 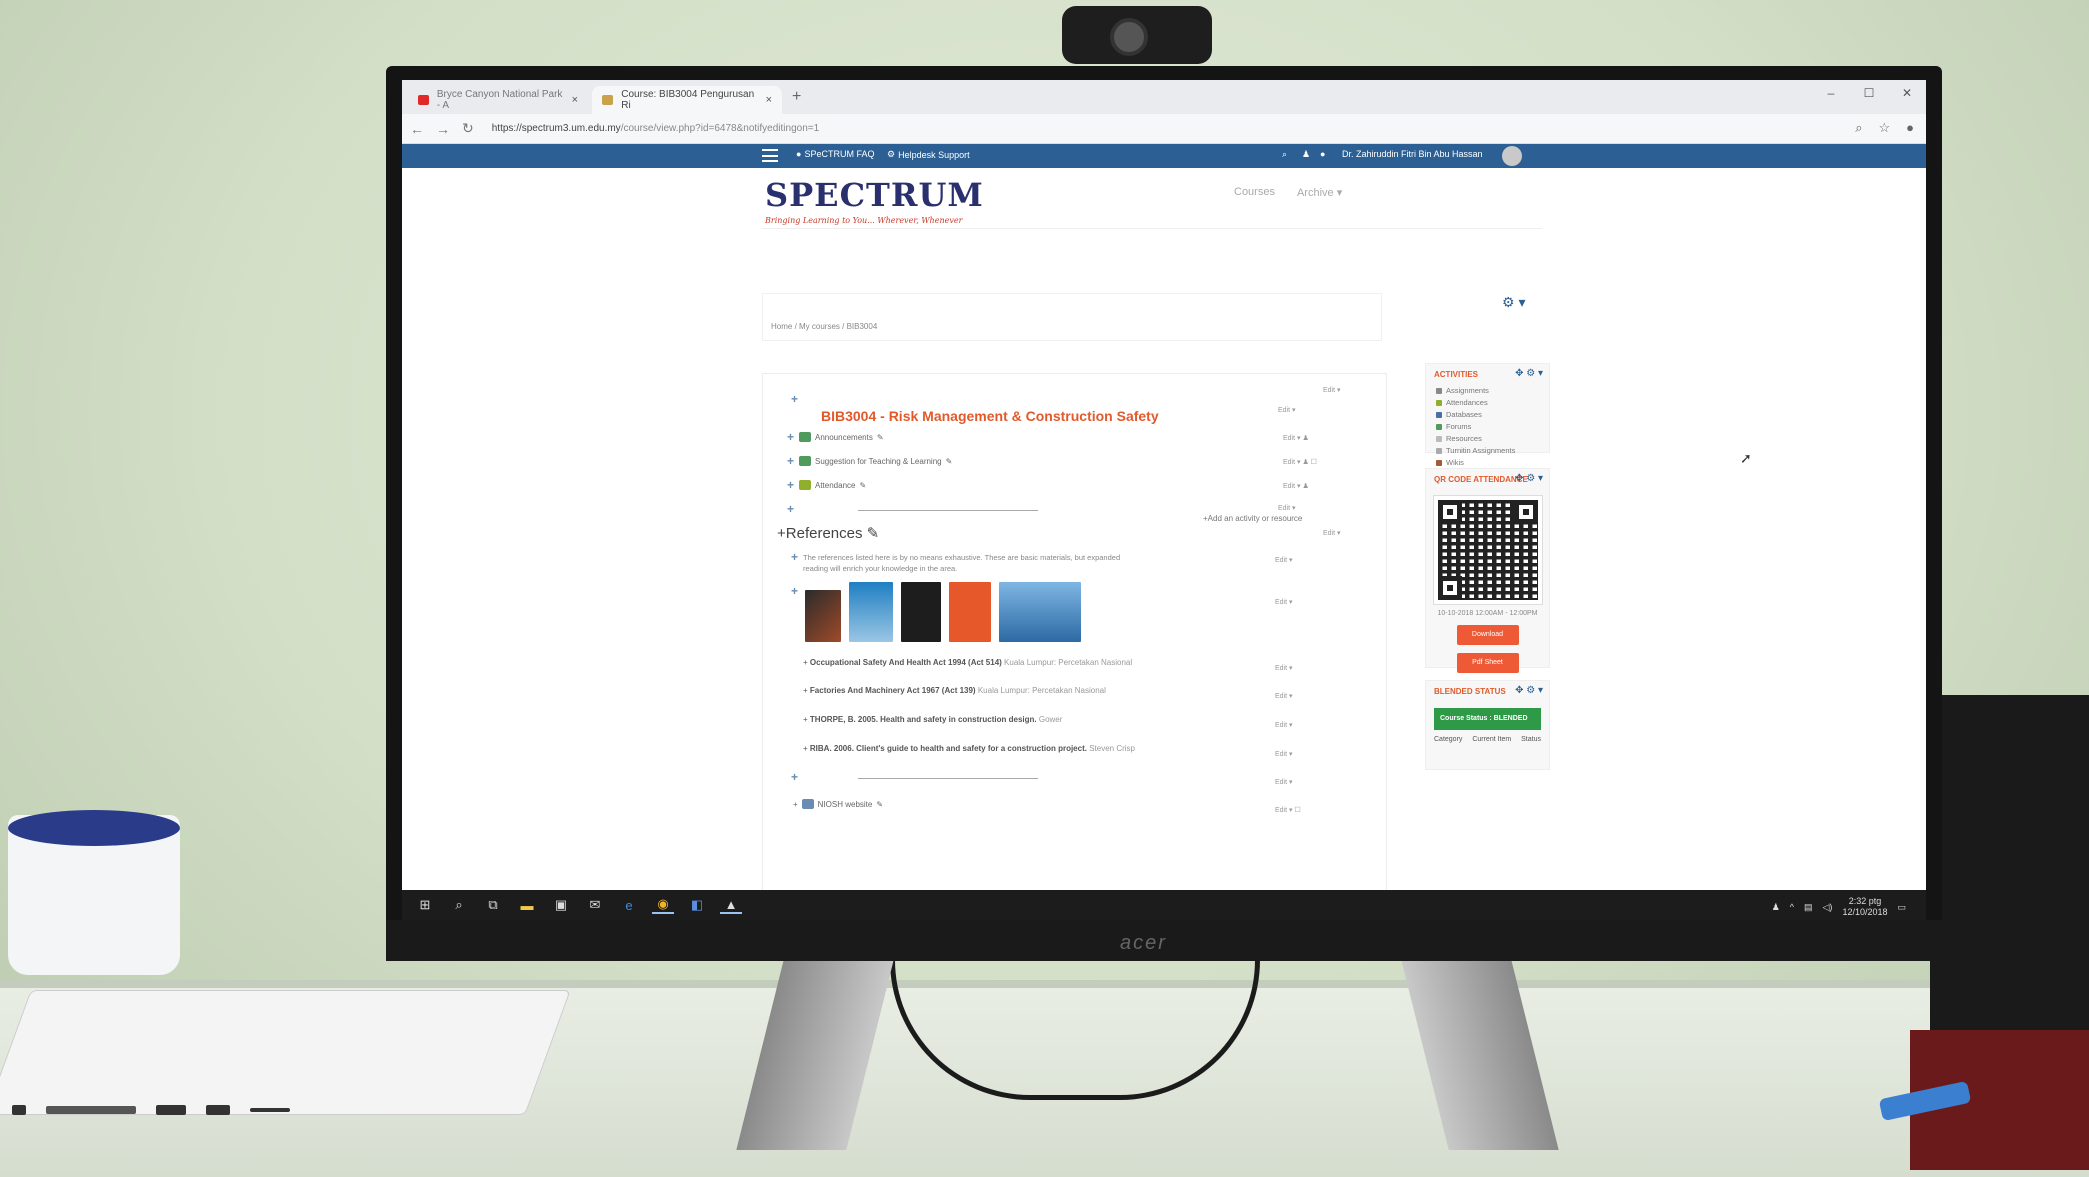 What do you see at coordinates (493, 905) in the screenshot?
I see `task-view-icon: ⧉` at bounding box center [493, 905].